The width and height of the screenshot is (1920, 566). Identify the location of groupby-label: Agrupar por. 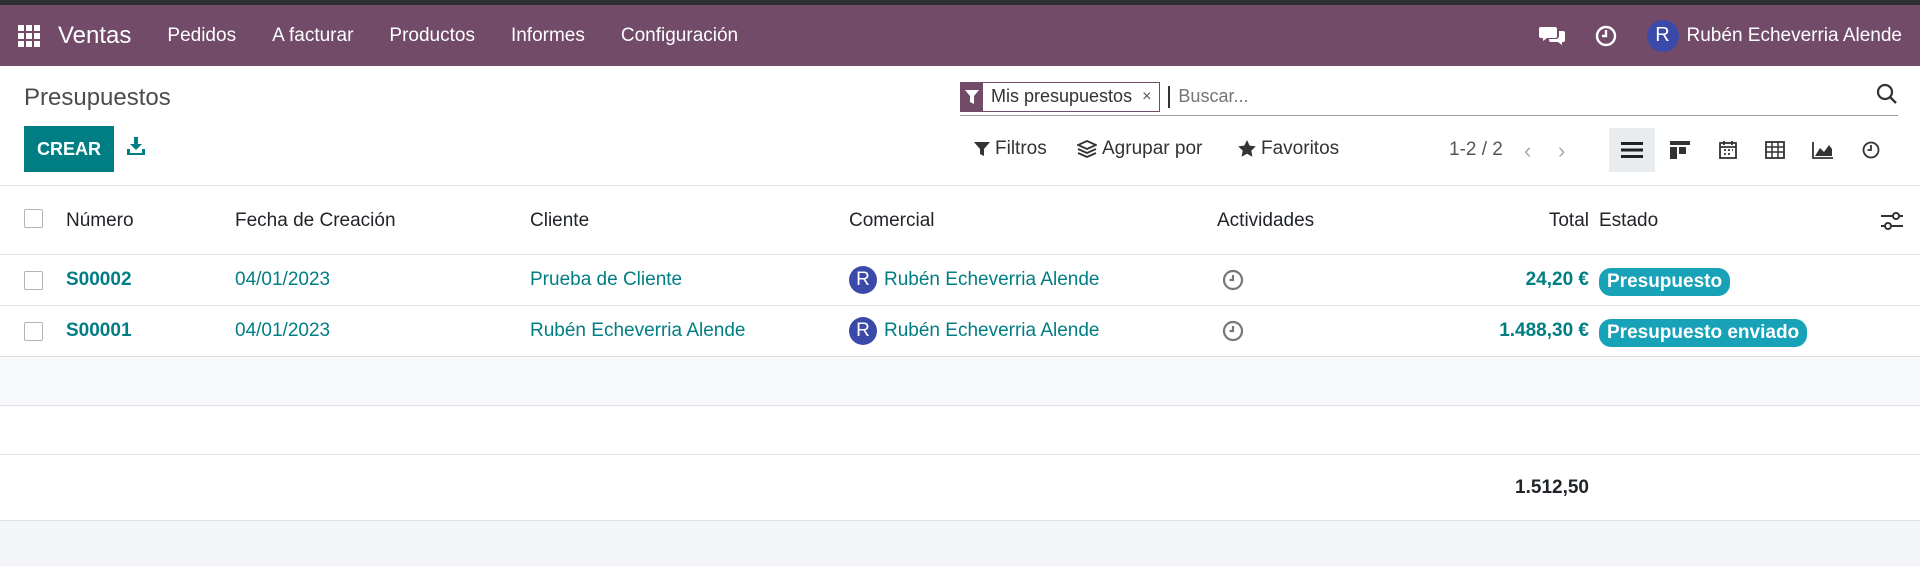
(1152, 148).